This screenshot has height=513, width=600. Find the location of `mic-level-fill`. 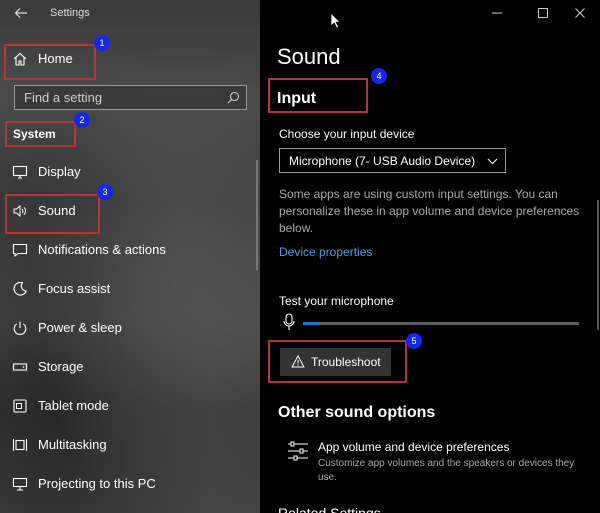

mic-level-fill is located at coordinates (311, 323).